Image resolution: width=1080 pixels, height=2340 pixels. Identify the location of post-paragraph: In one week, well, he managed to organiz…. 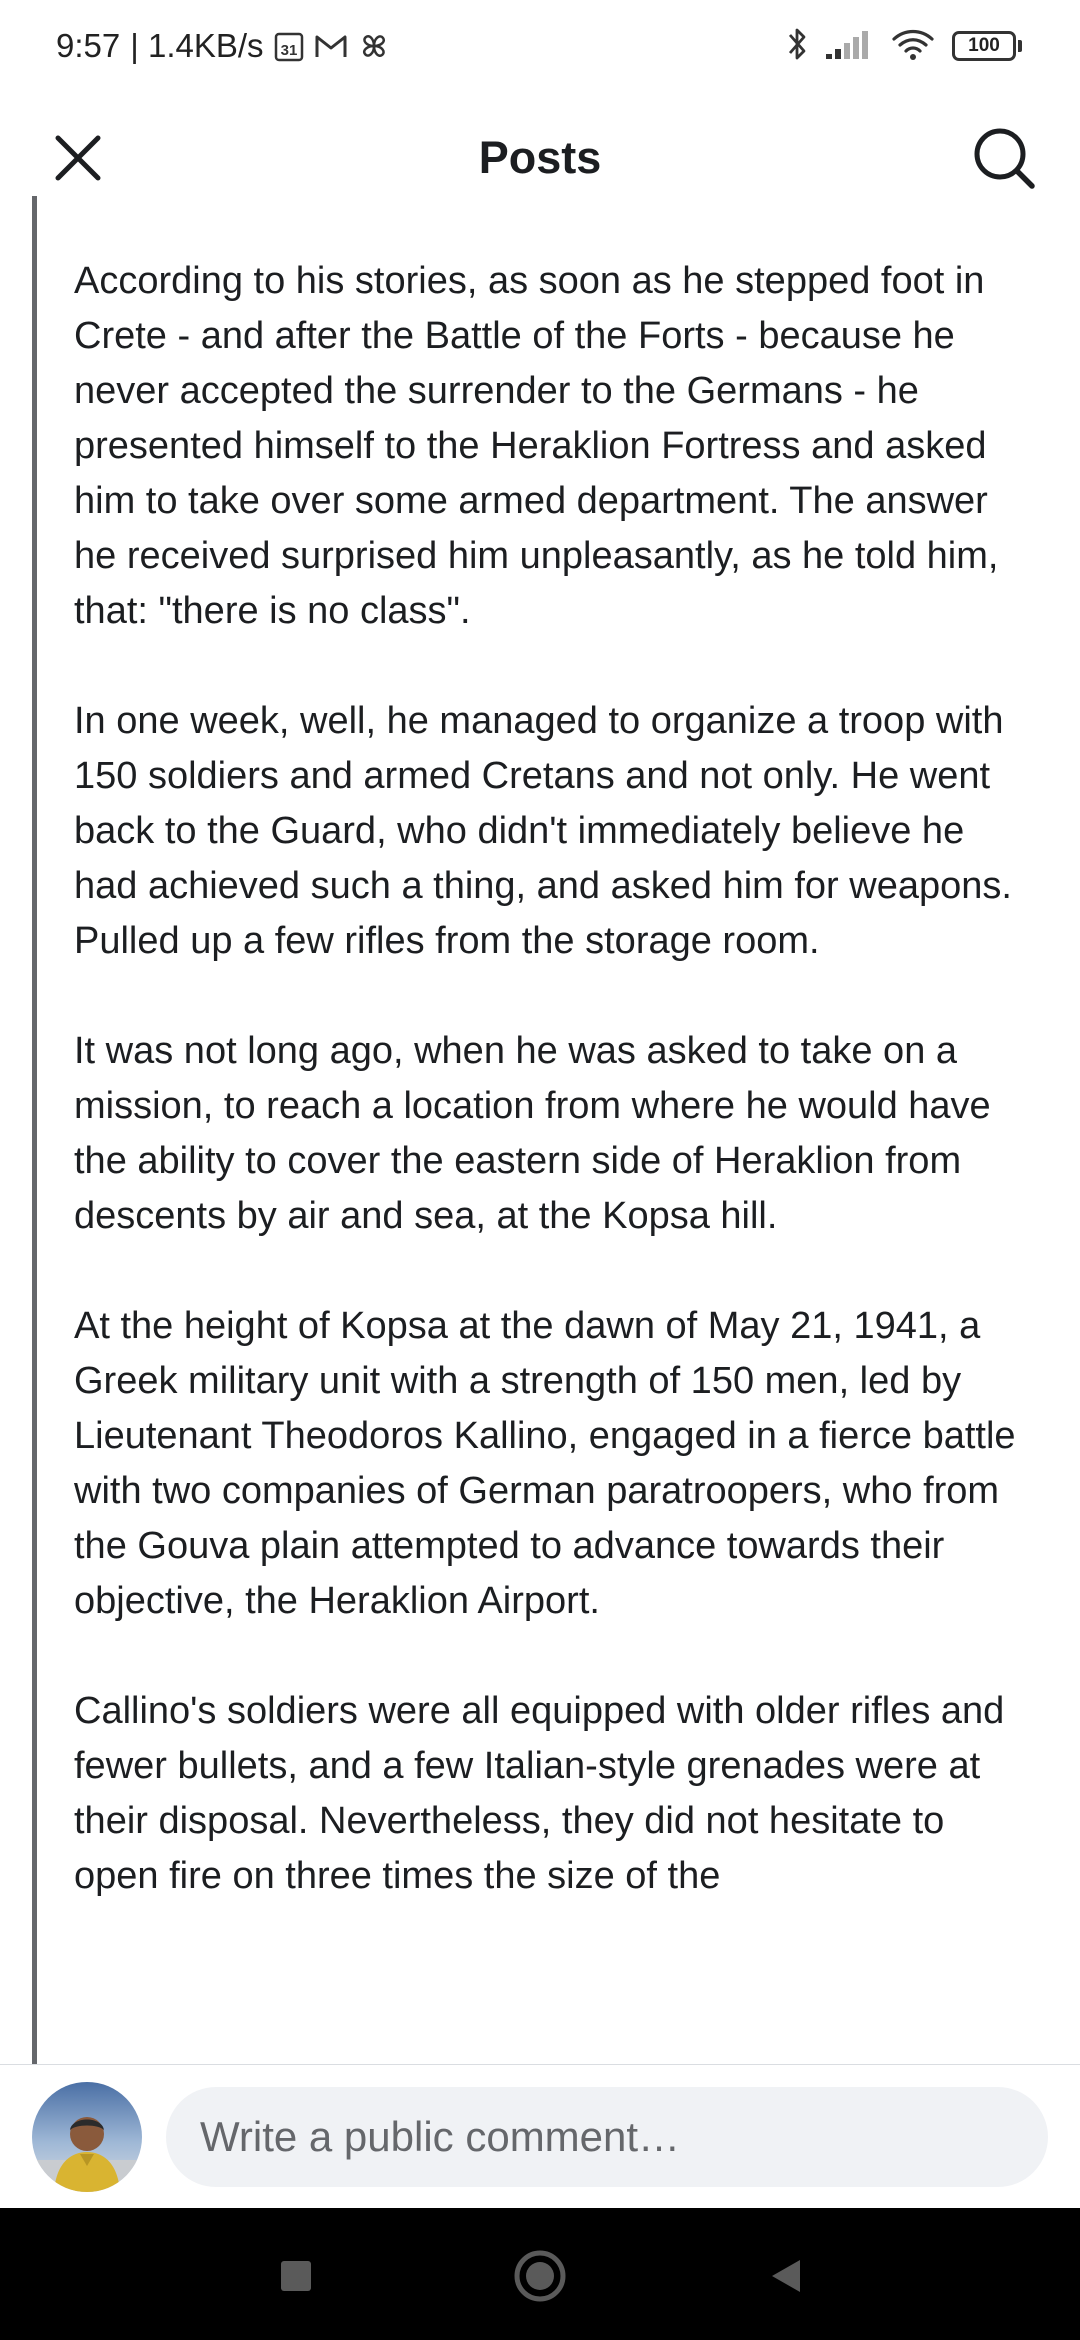
(543, 831).